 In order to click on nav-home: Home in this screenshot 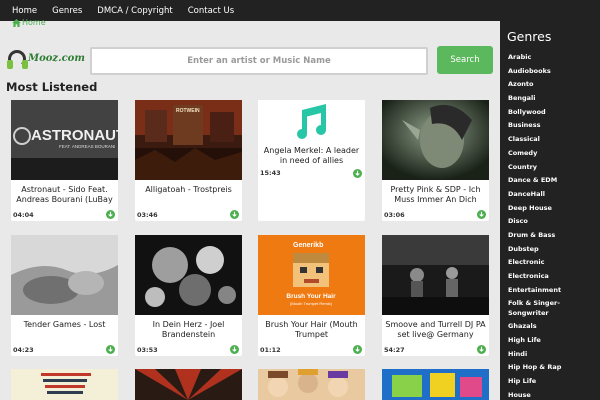, I will do `click(24, 11)`.